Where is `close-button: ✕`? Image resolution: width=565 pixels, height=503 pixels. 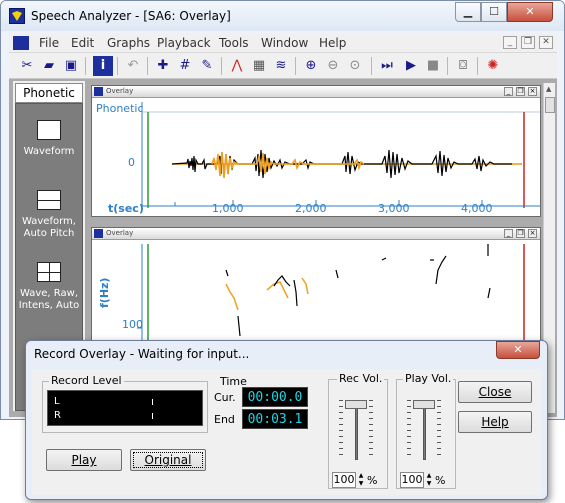
close-button: ✕ is located at coordinates (530, 12).